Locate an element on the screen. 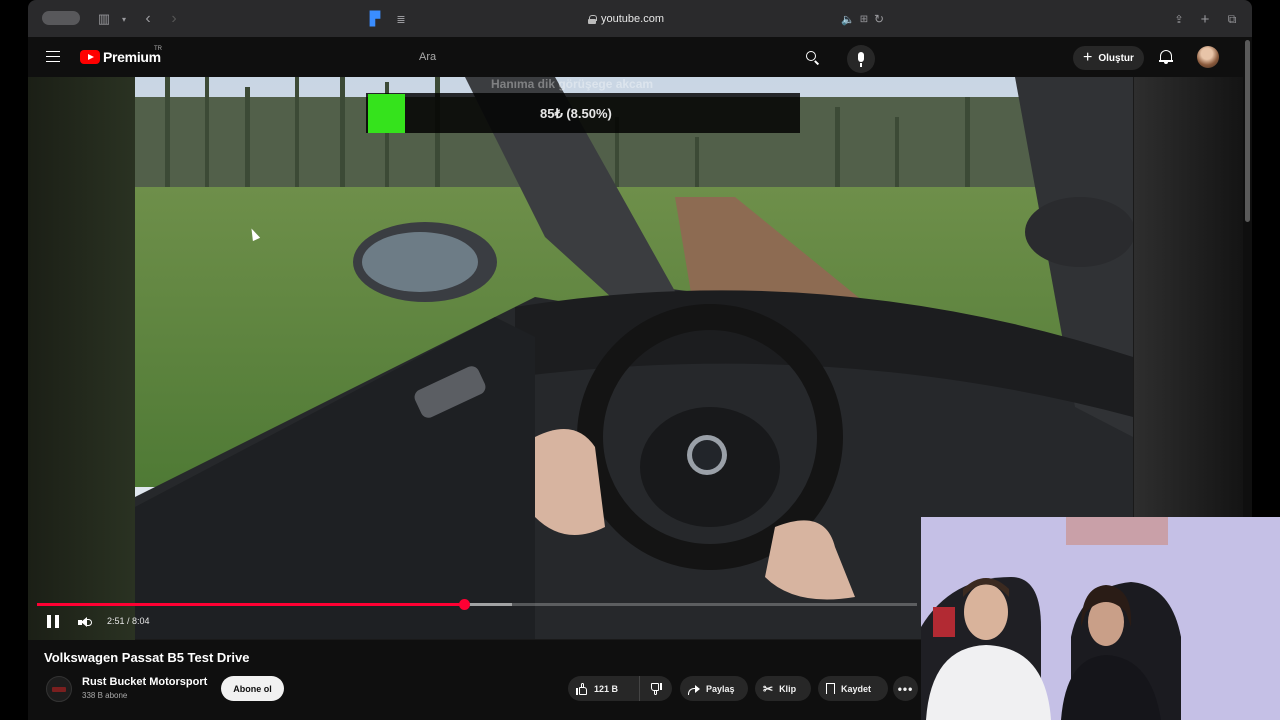  clip-label: Klip is located at coordinates (788, 688).